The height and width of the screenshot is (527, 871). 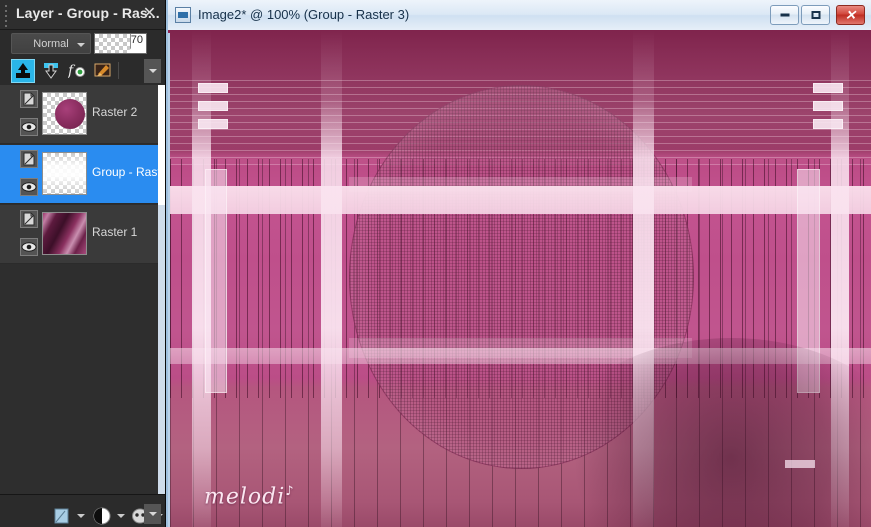 I want to click on scrollbar-thumb, so click(x=161, y=145).